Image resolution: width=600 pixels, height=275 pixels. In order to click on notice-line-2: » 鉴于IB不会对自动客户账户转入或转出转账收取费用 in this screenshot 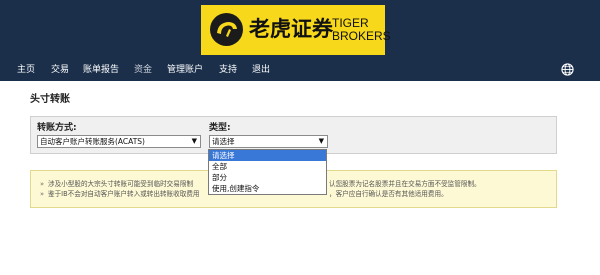, I will do `click(120, 194)`.